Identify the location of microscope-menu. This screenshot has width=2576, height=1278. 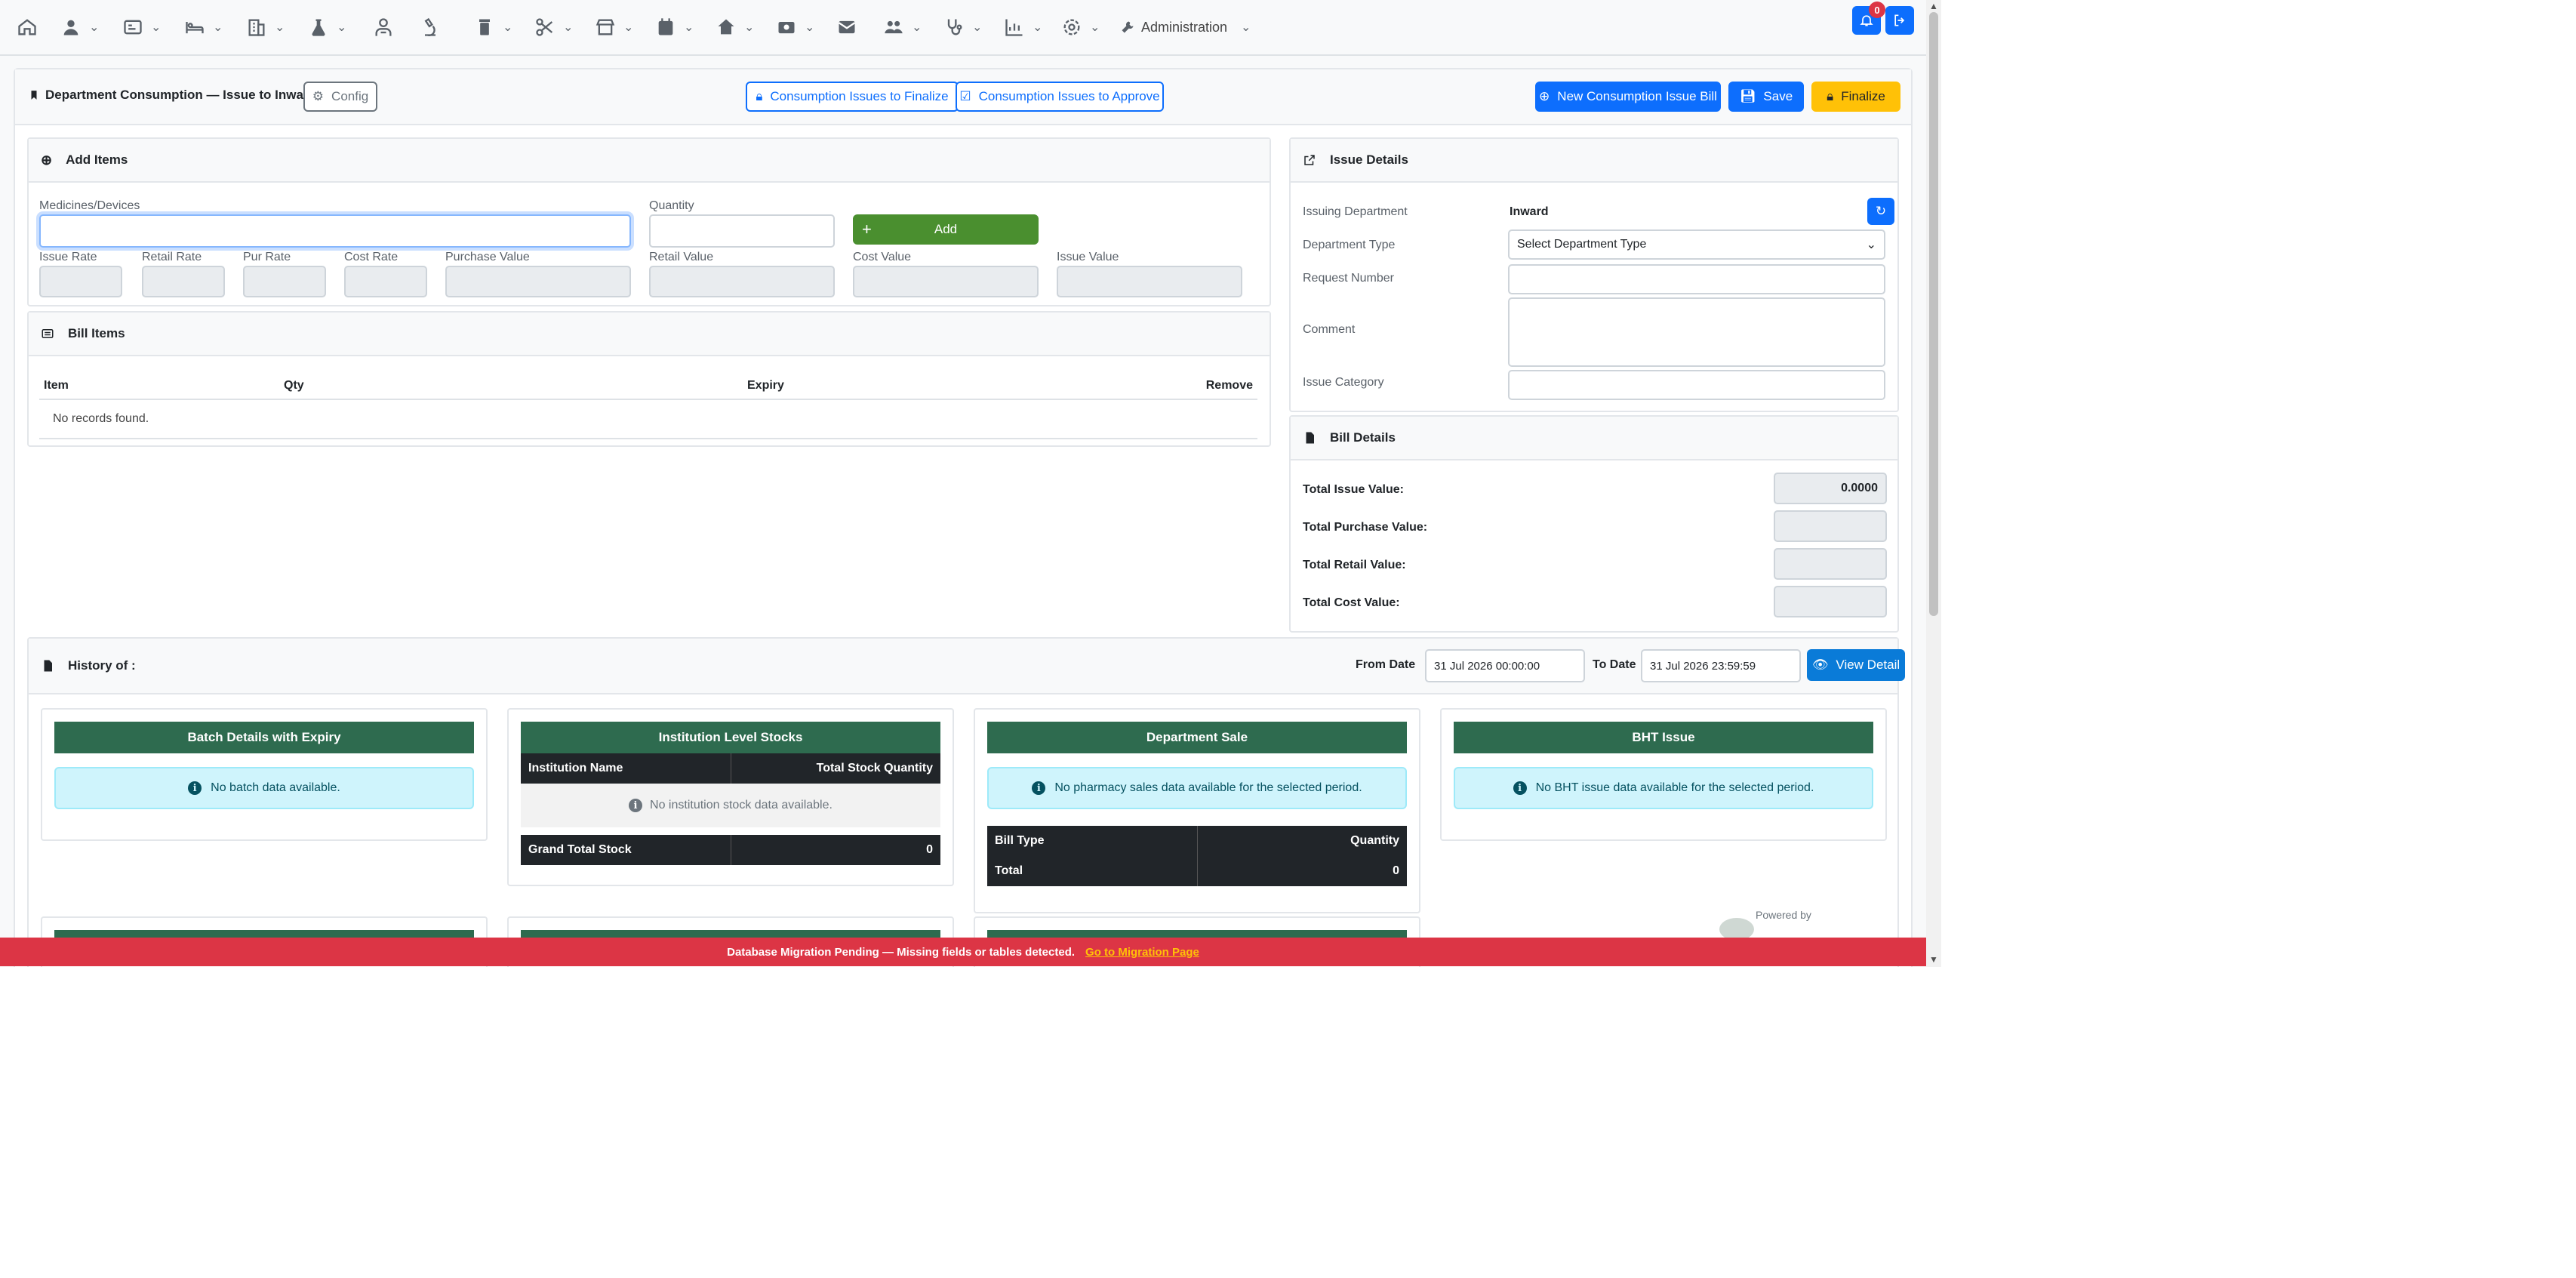
(430, 27).